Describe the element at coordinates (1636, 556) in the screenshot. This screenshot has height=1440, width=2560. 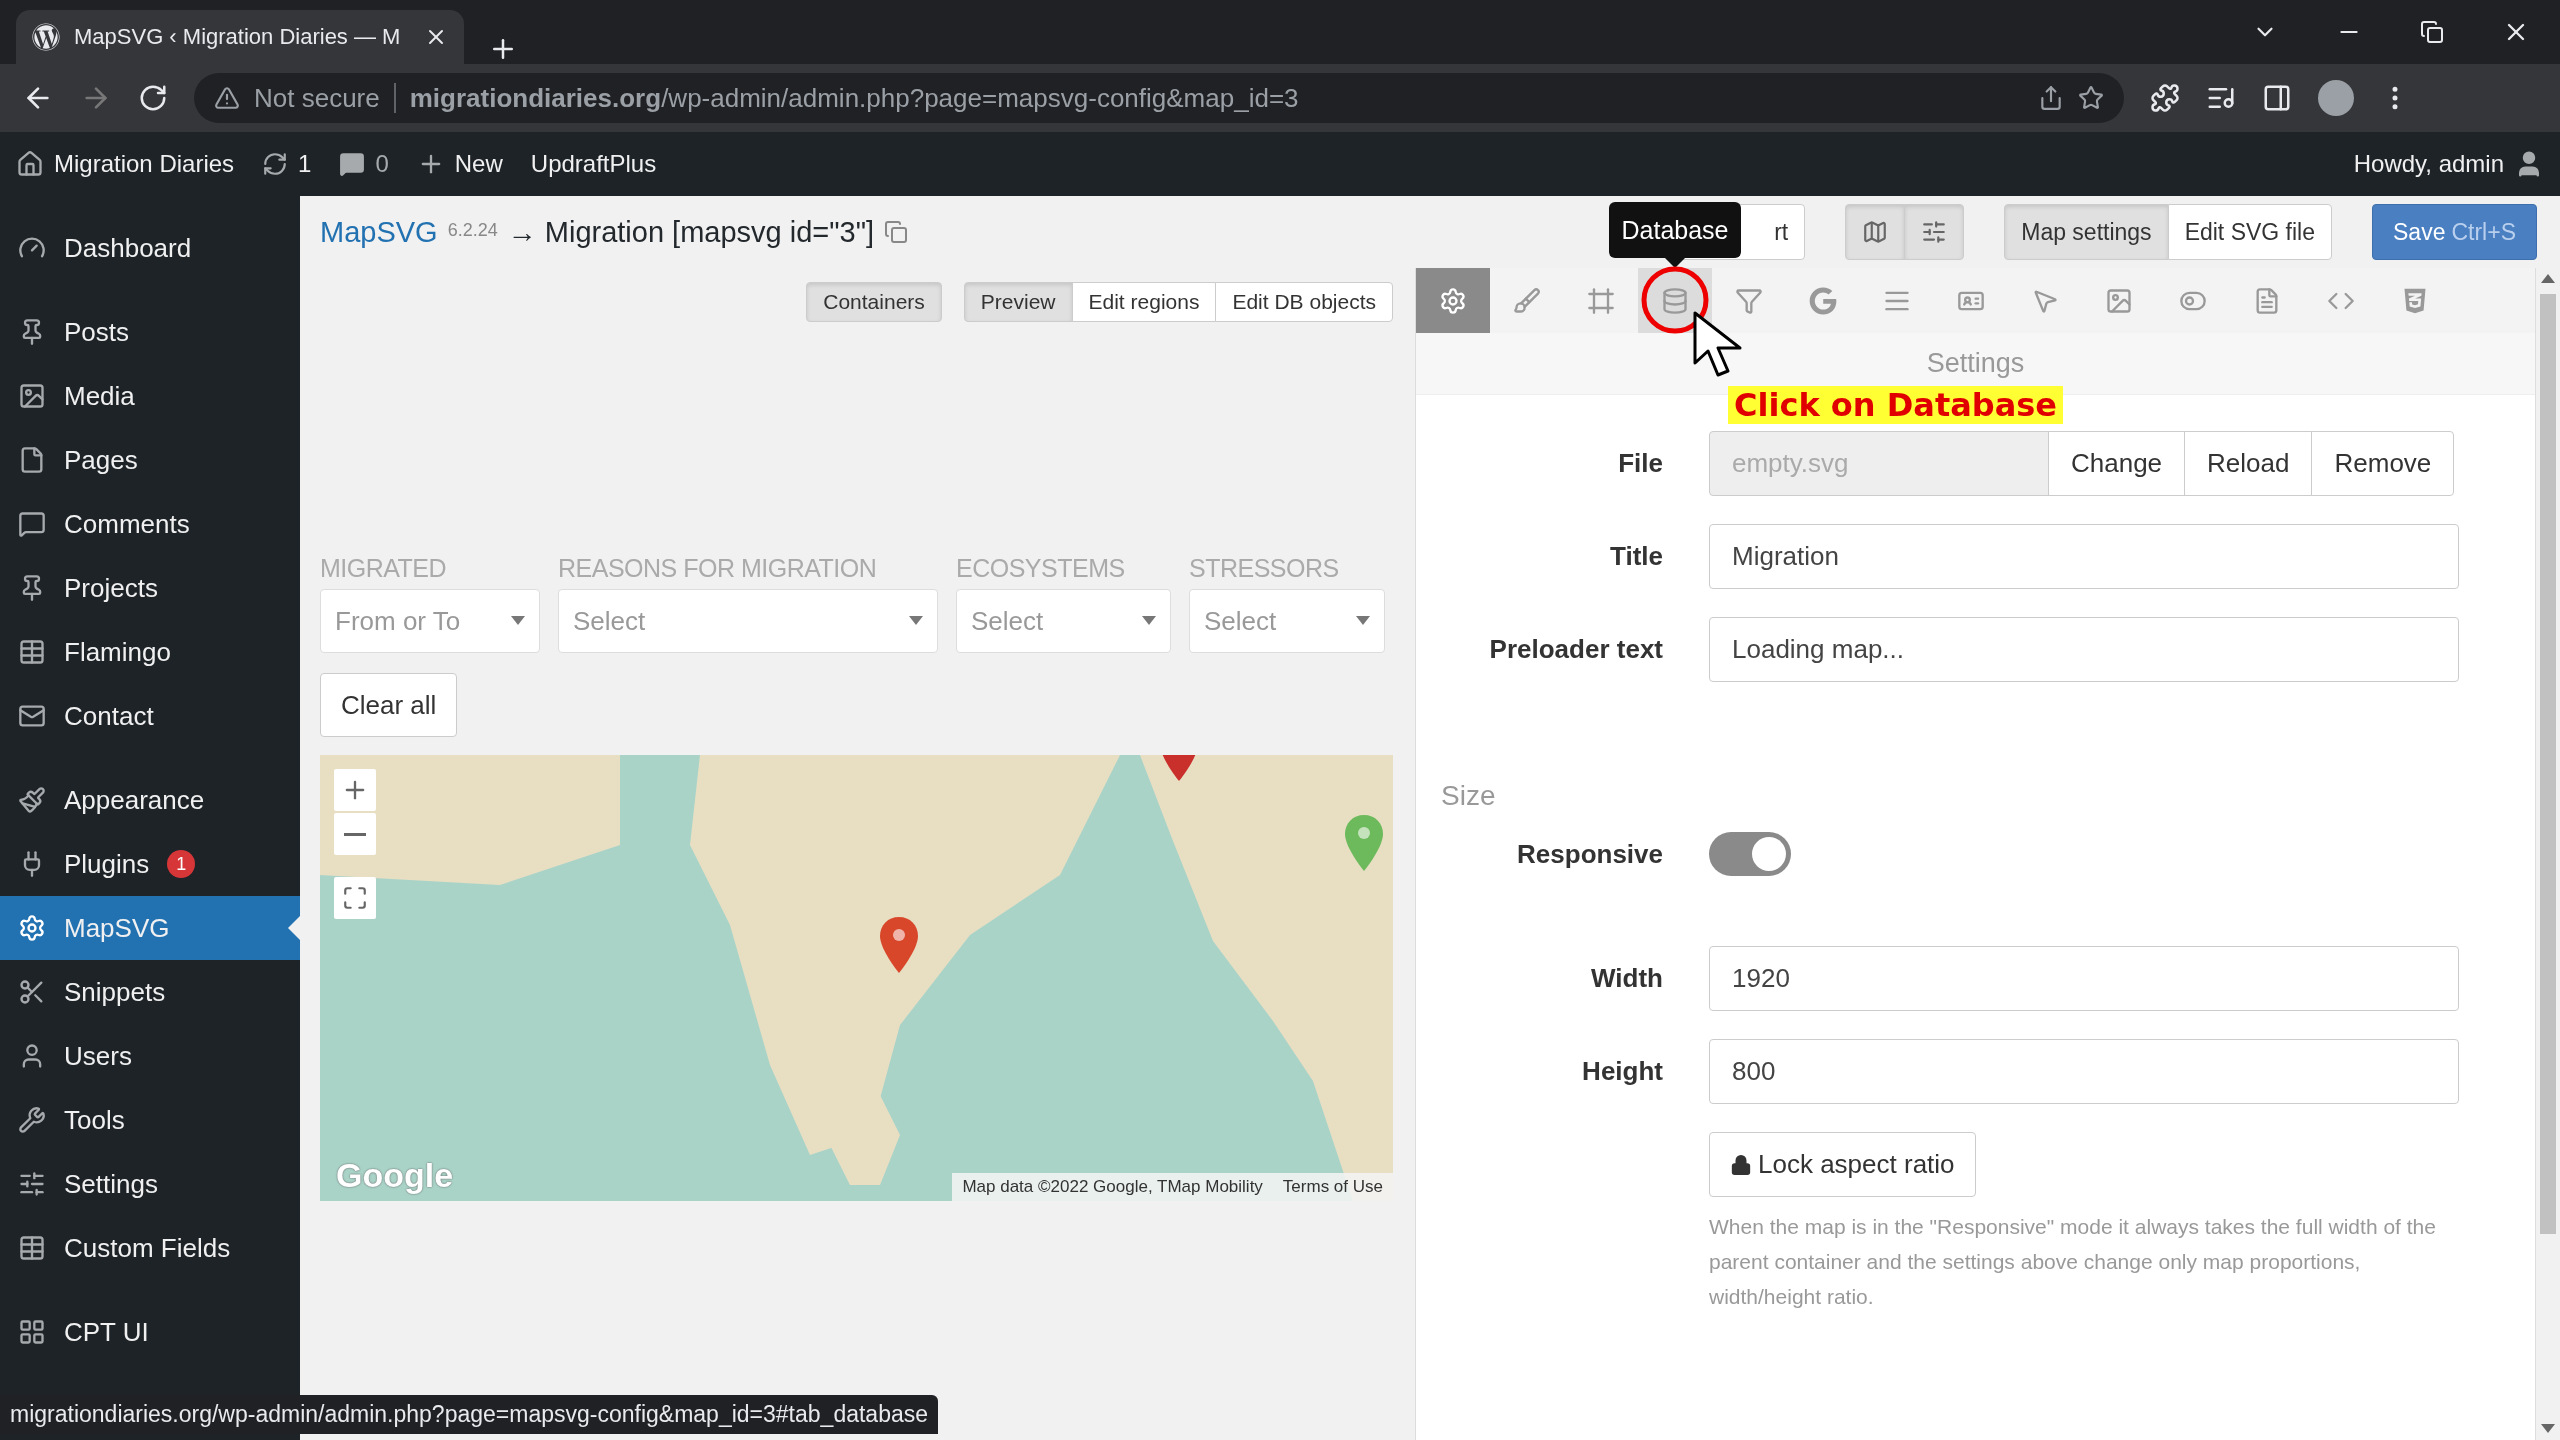
I see `field-label: Title` at that location.